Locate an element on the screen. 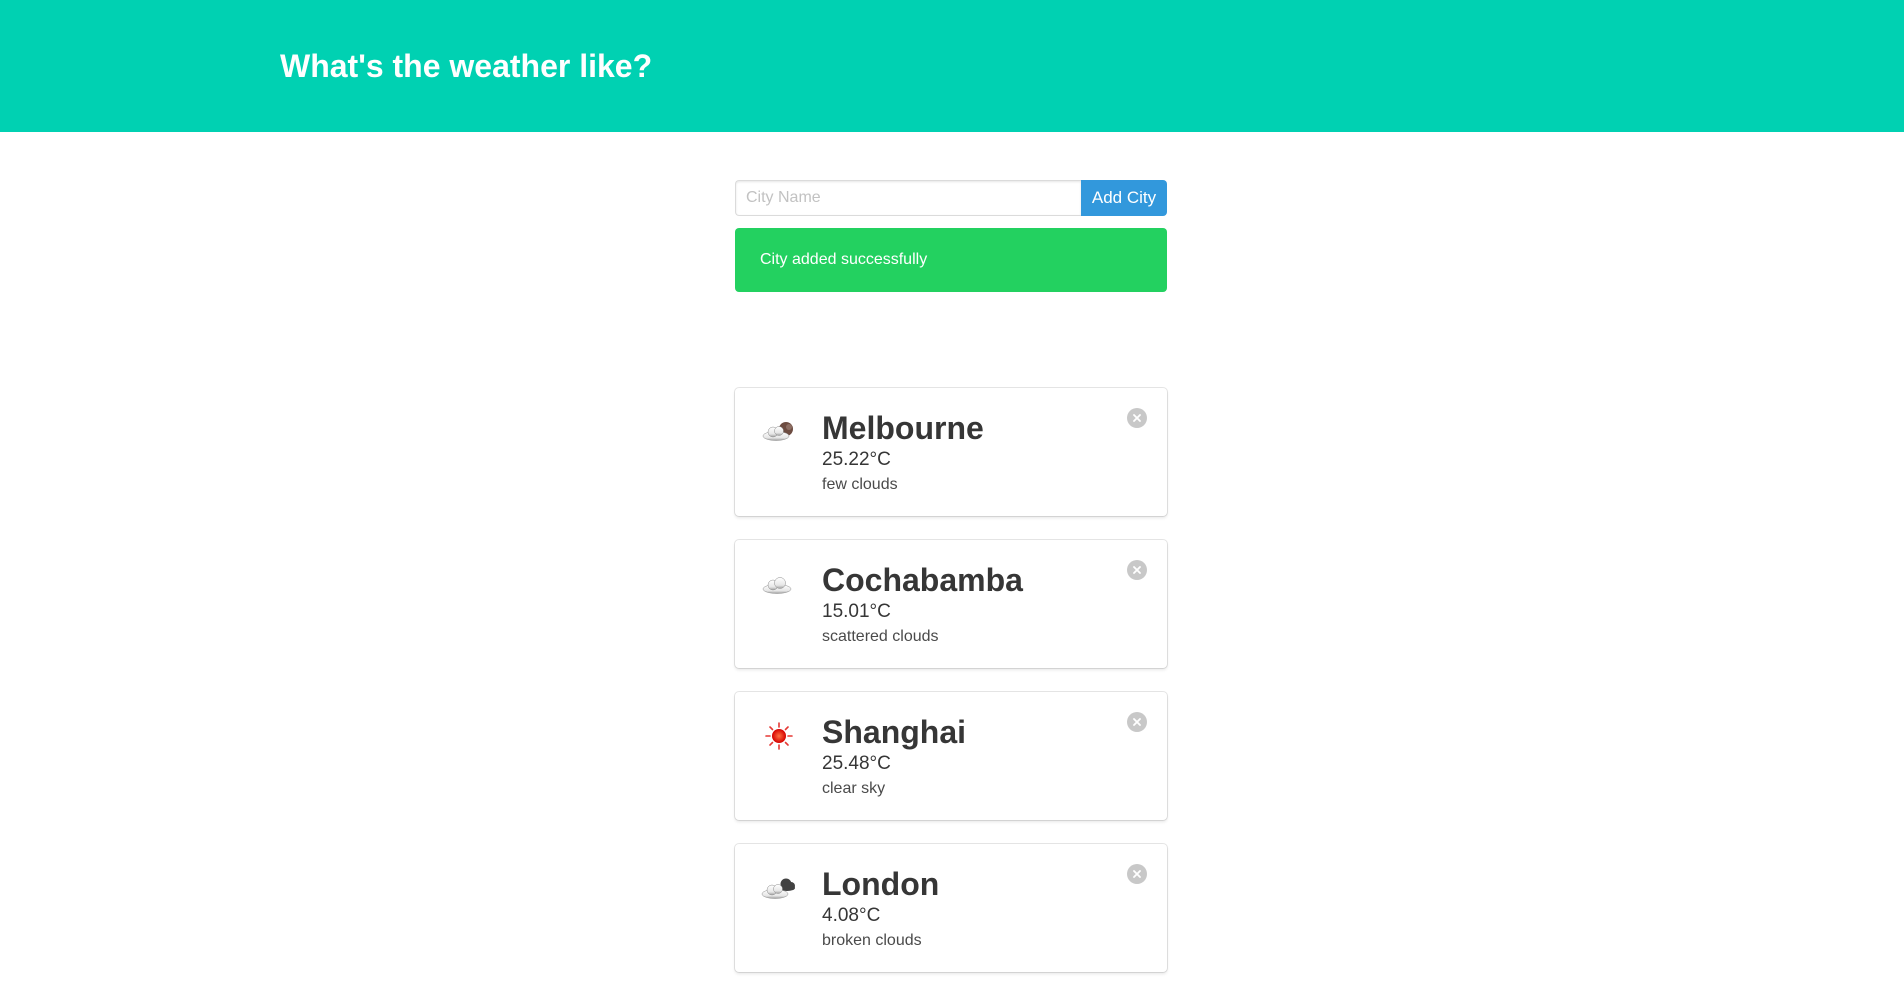 The image size is (1904, 996). city-card-shanghai: Shanghai 25.48°C clear sky is located at coordinates (951, 756).